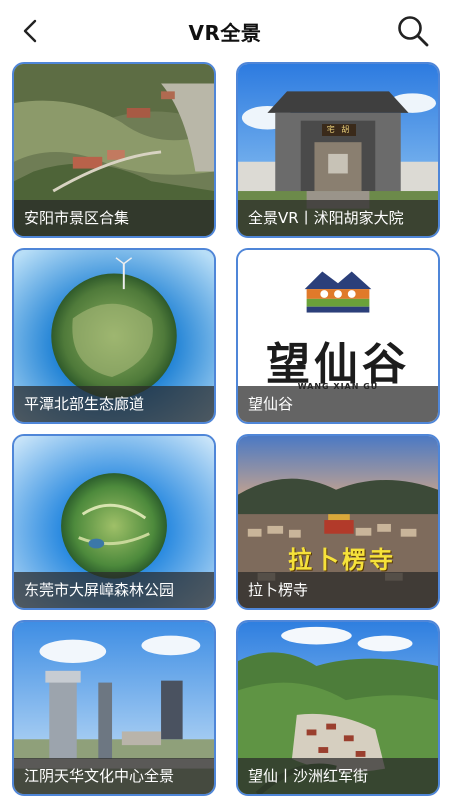 The height and width of the screenshot is (800, 450). What do you see at coordinates (338, 522) in the screenshot?
I see `panorama-card: 拉卜楞寺 拉卜楞寺` at bounding box center [338, 522].